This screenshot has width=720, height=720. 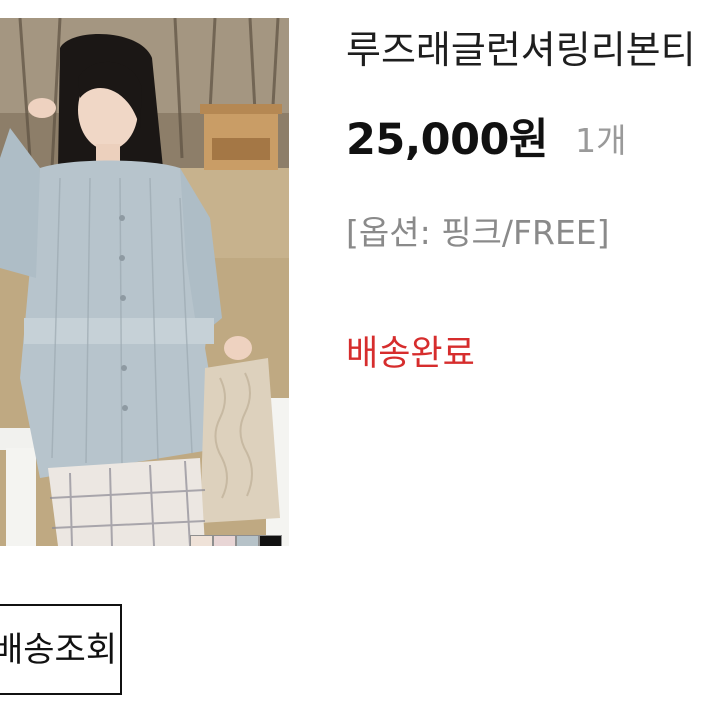 I want to click on delivery-status: 배송완료, so click(x=410, y=354).